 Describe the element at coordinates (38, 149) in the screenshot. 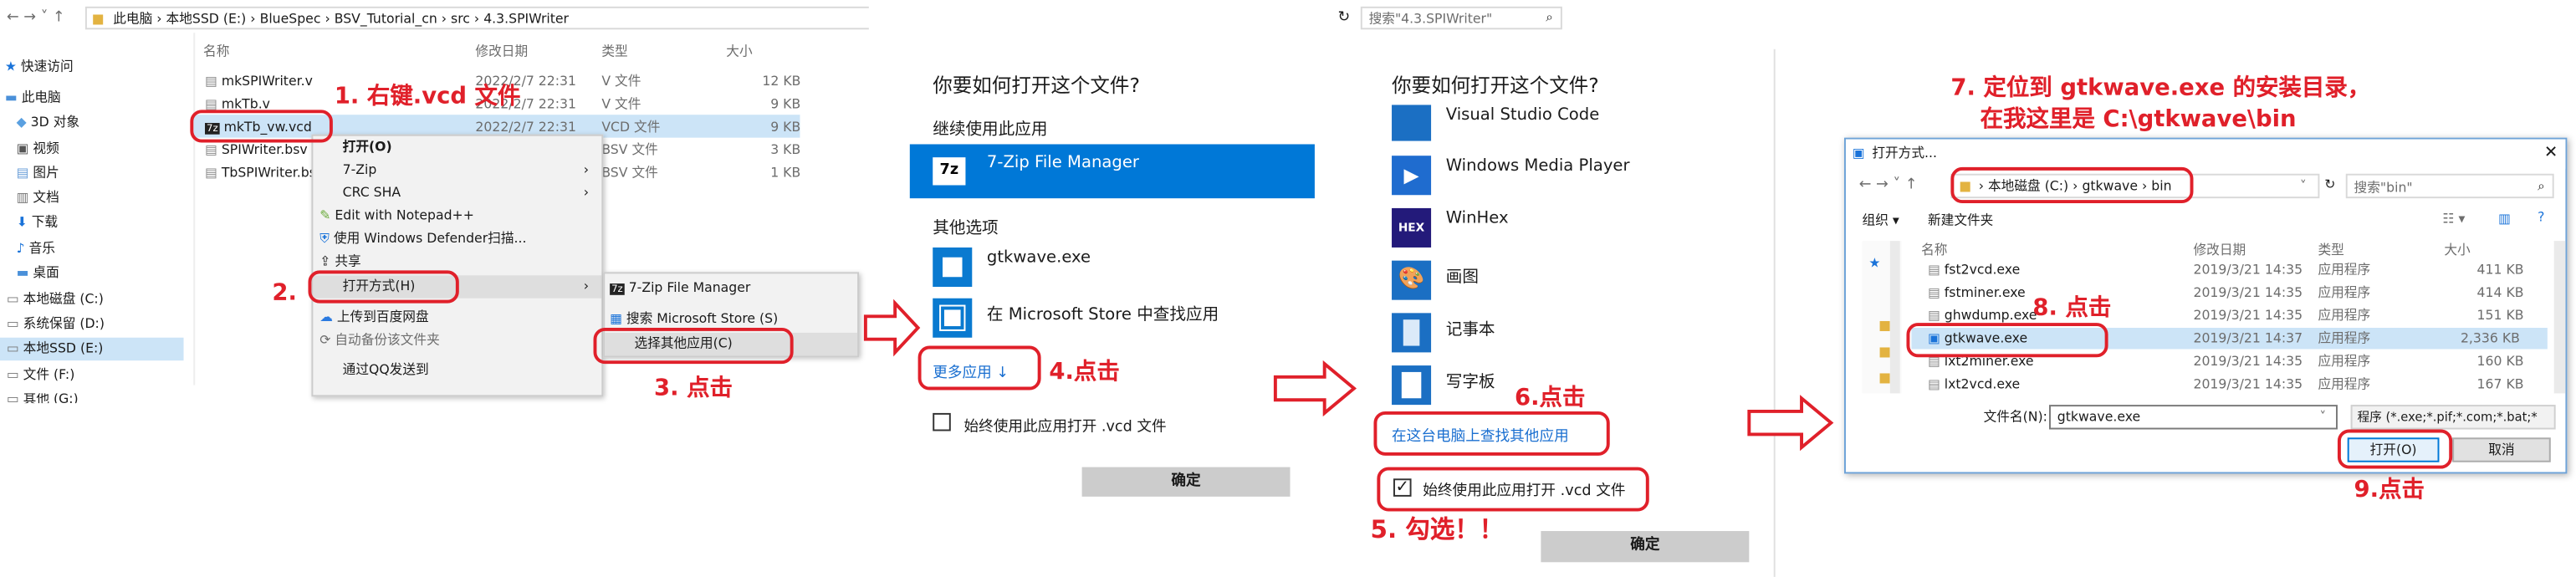

I see `sidebar-item: ▣ 视频` at that location.